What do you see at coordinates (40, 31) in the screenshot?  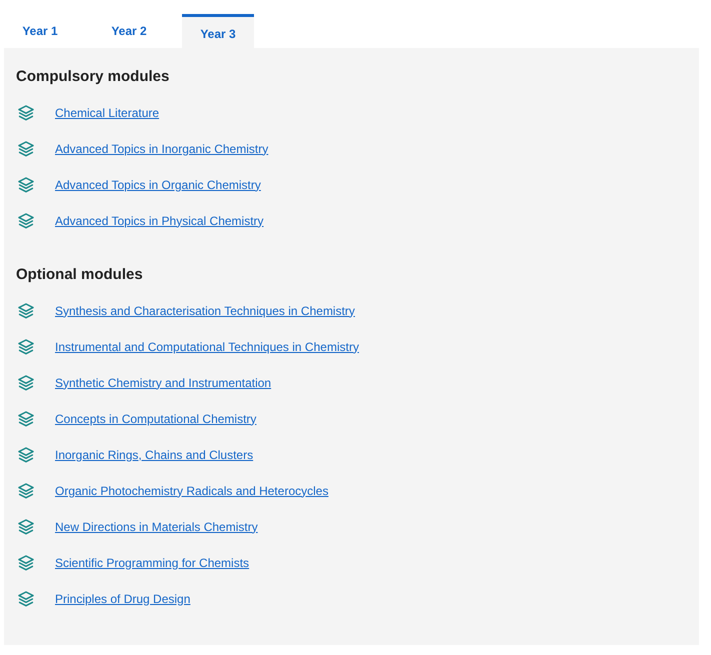 I see `year-tab: Year 1` at bounding box center [40, 31].